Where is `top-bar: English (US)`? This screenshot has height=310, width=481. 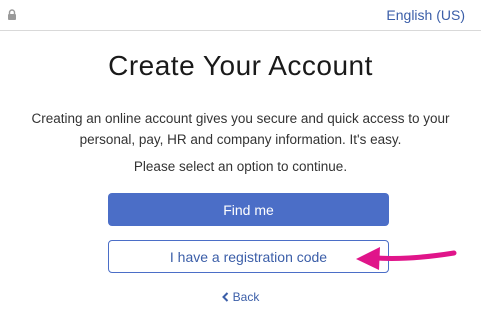 top-bar: English (US) is located at coordinates (240, 15).